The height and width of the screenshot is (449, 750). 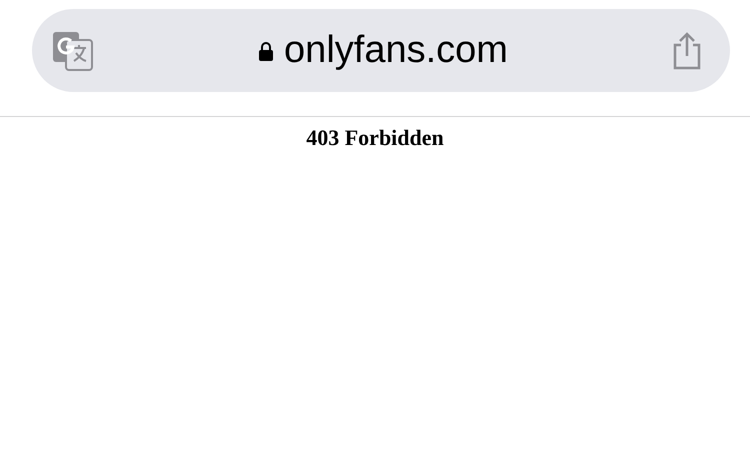 What do you see at coordinates (687, 51) in the screenshot?
I see `share-icon` at bounding box center [687, 51].